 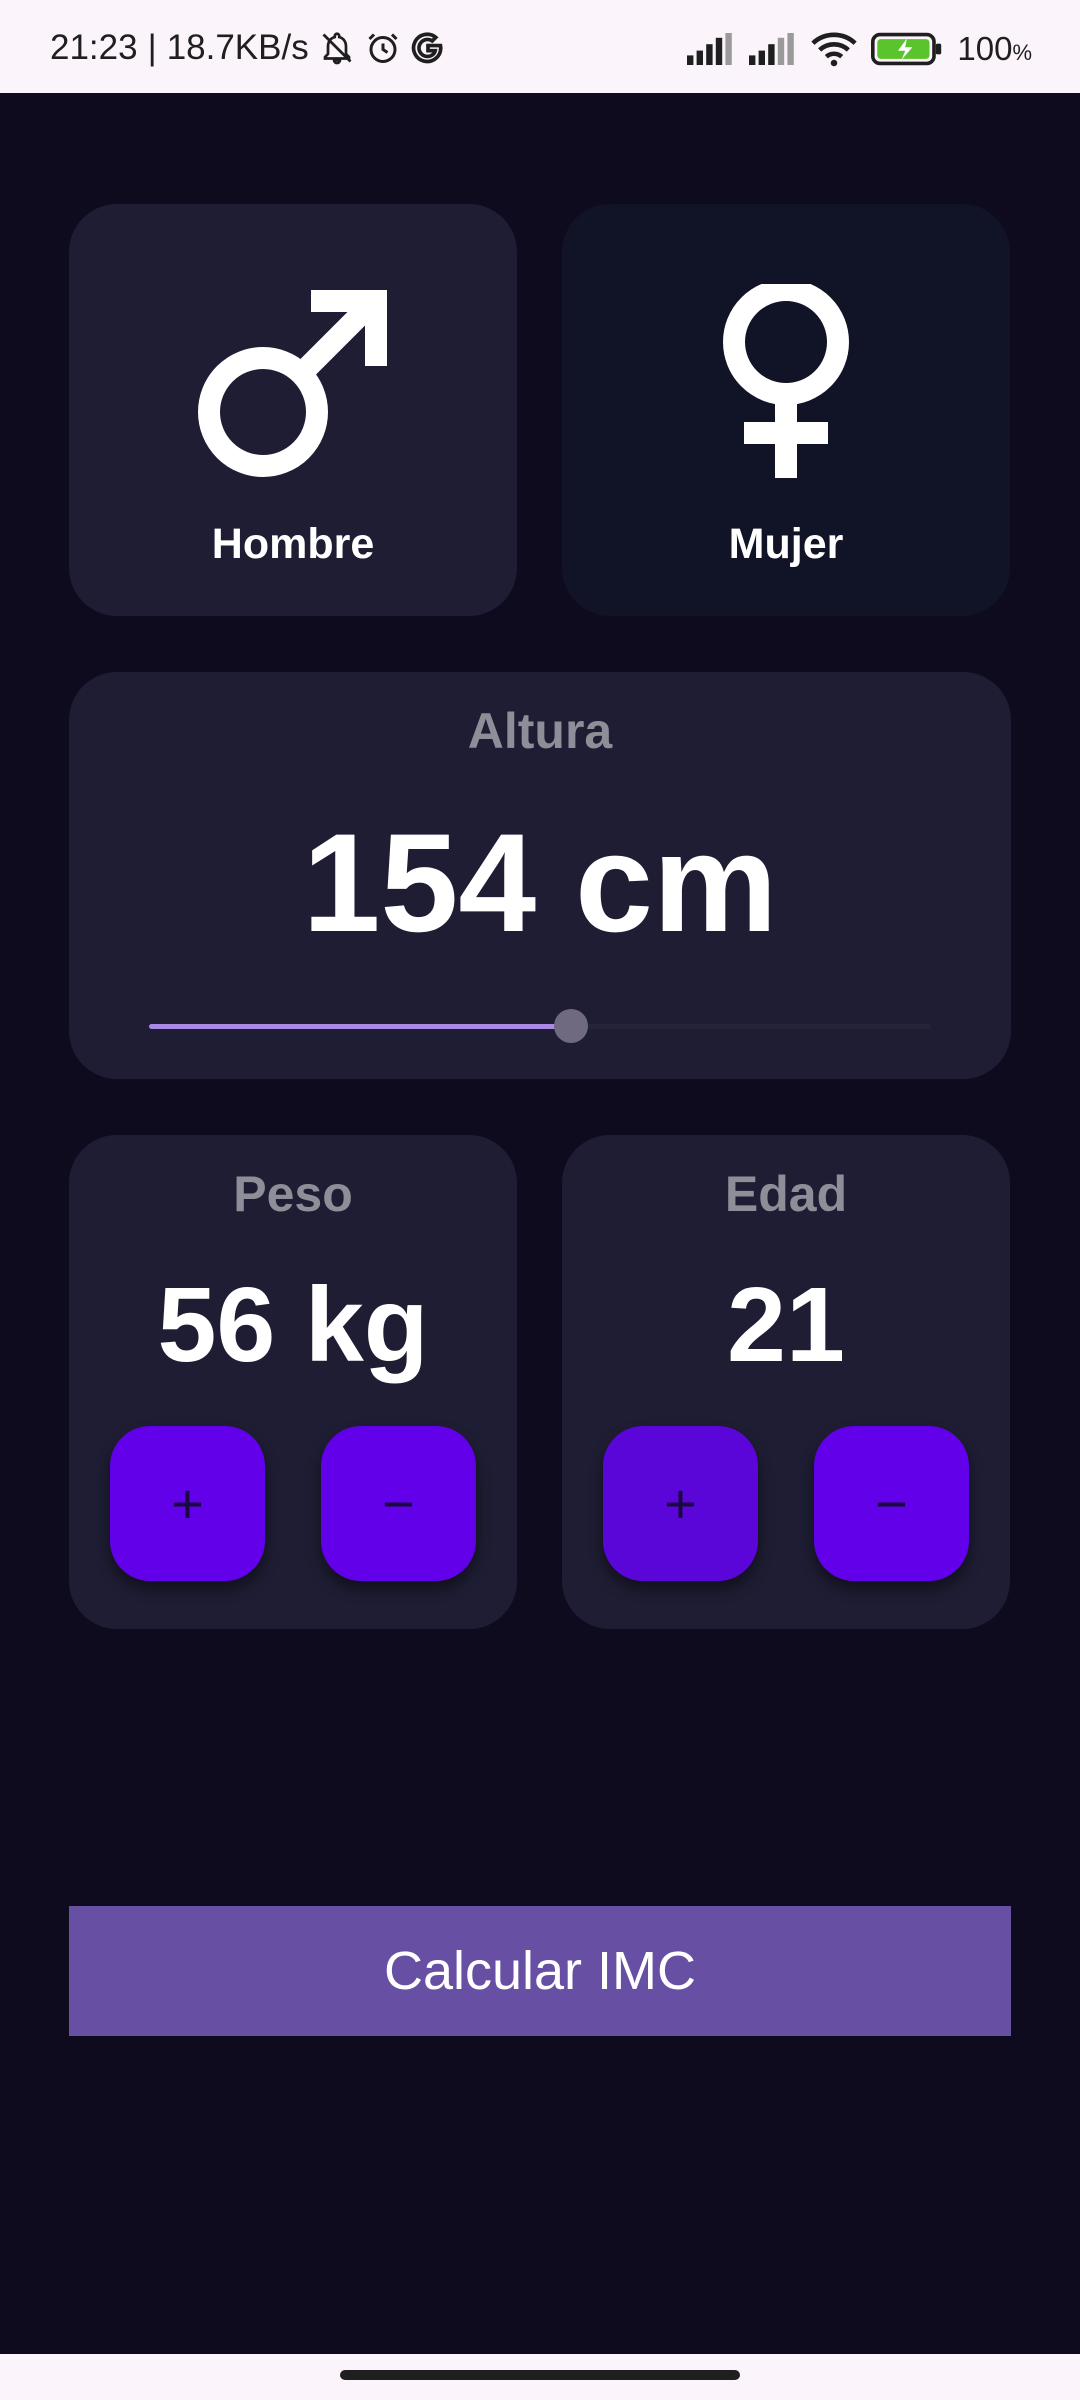 I want to click on battery-charging-icon, so click(x=906, y=49).